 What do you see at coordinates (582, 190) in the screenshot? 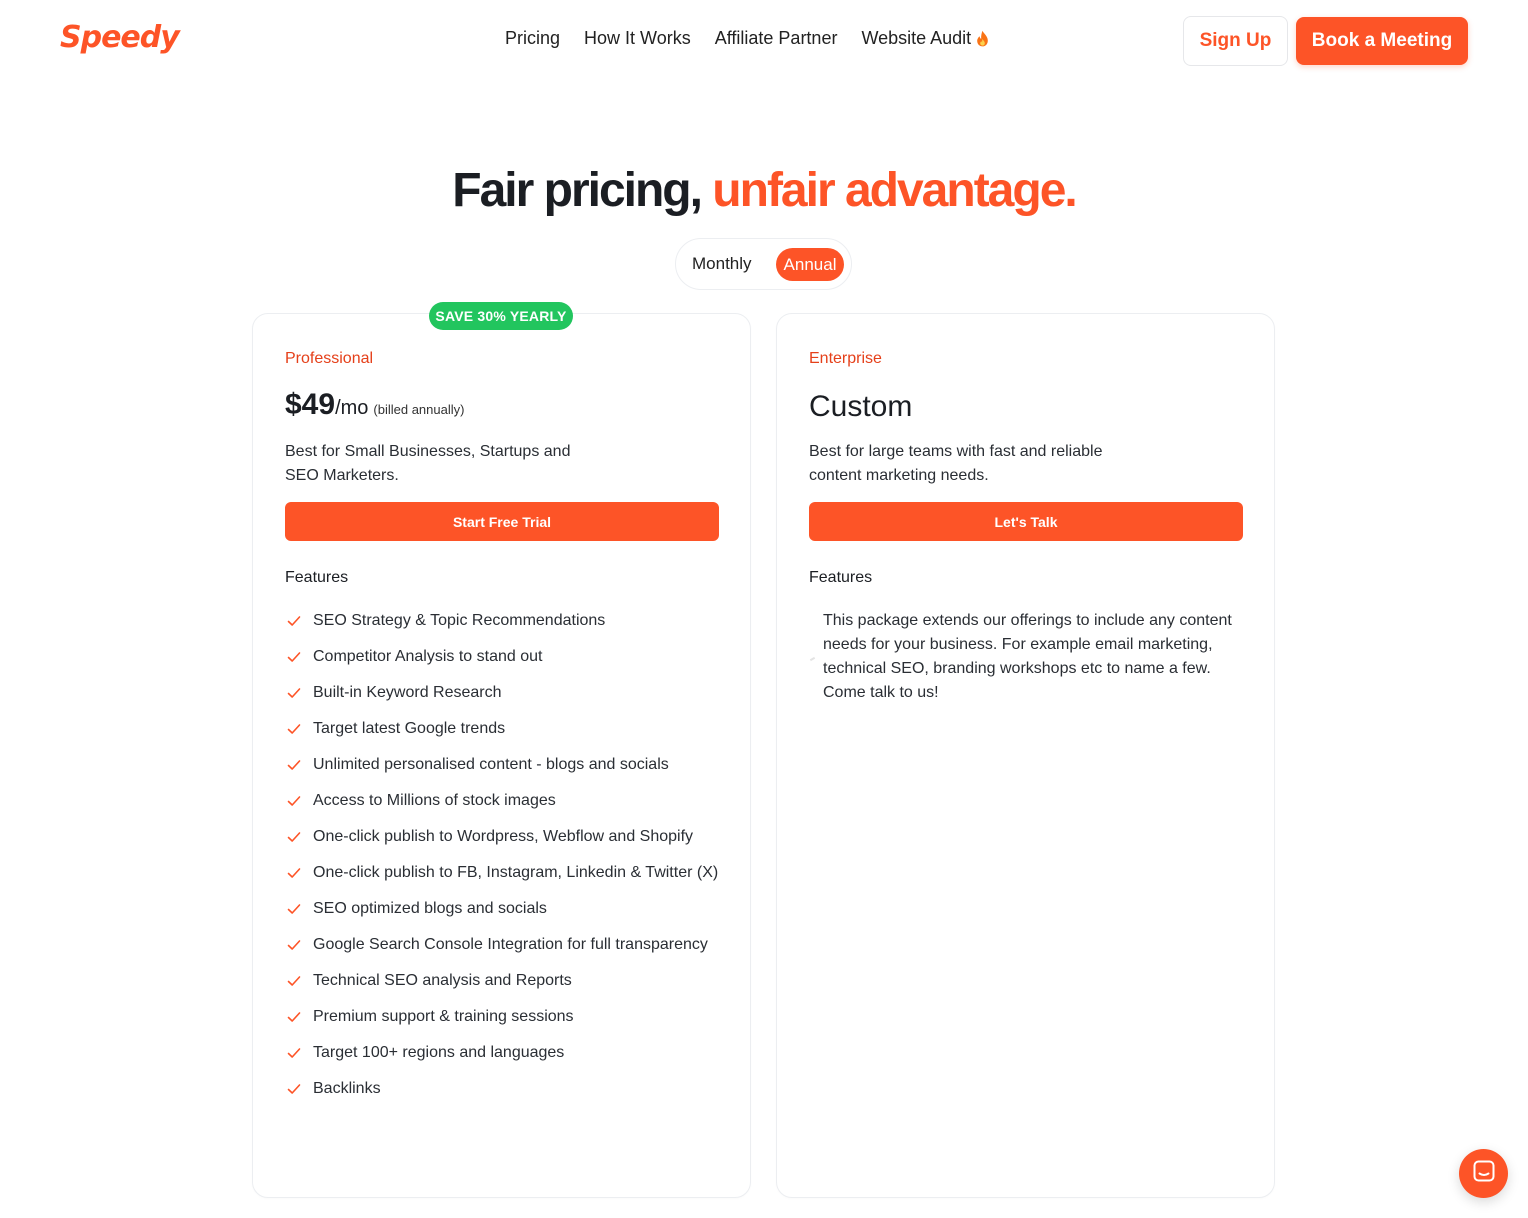
I see `title-main: Fair pricing,` at bounding box center [582, 190].